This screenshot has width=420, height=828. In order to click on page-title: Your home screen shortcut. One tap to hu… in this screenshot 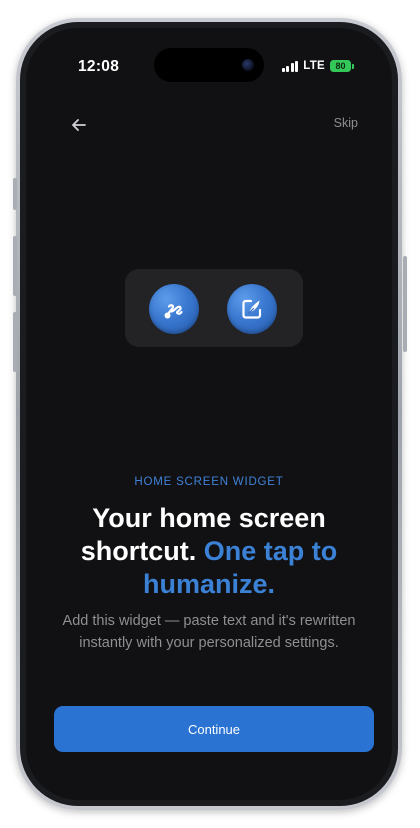, I will do `click(209, 551)`.